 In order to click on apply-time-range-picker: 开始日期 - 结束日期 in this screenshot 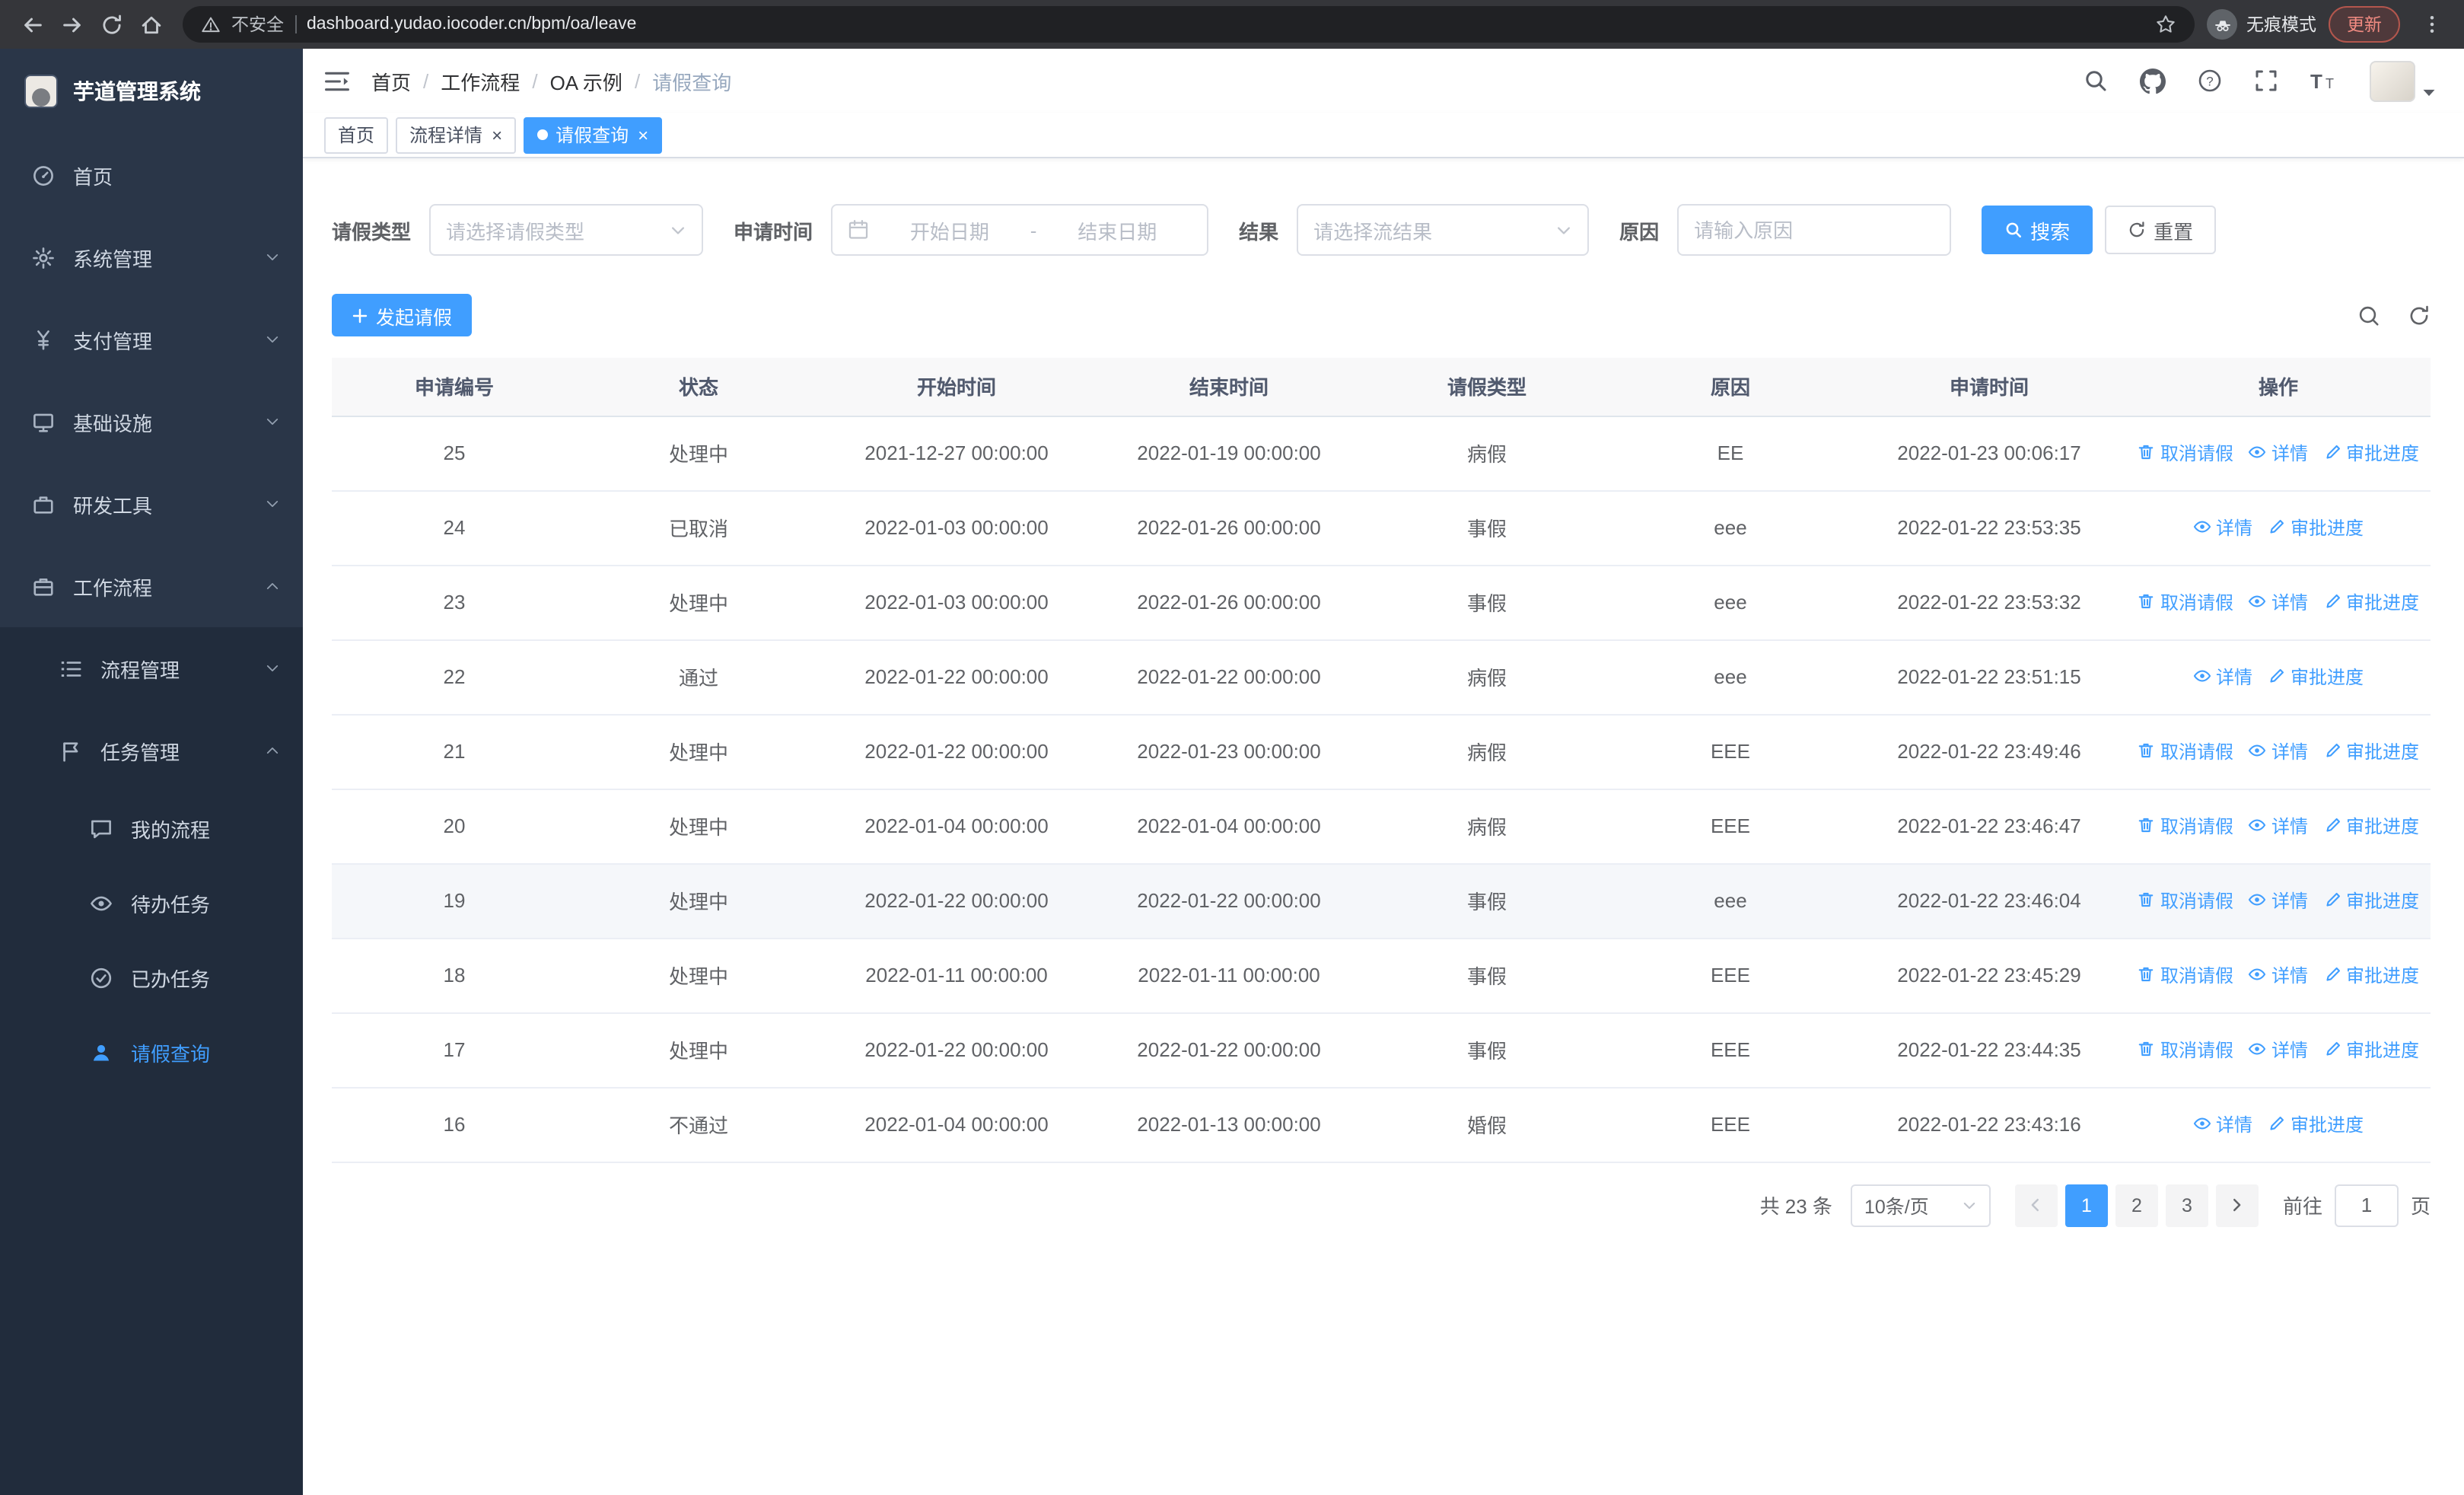, I will do `click(1020, 230)`.